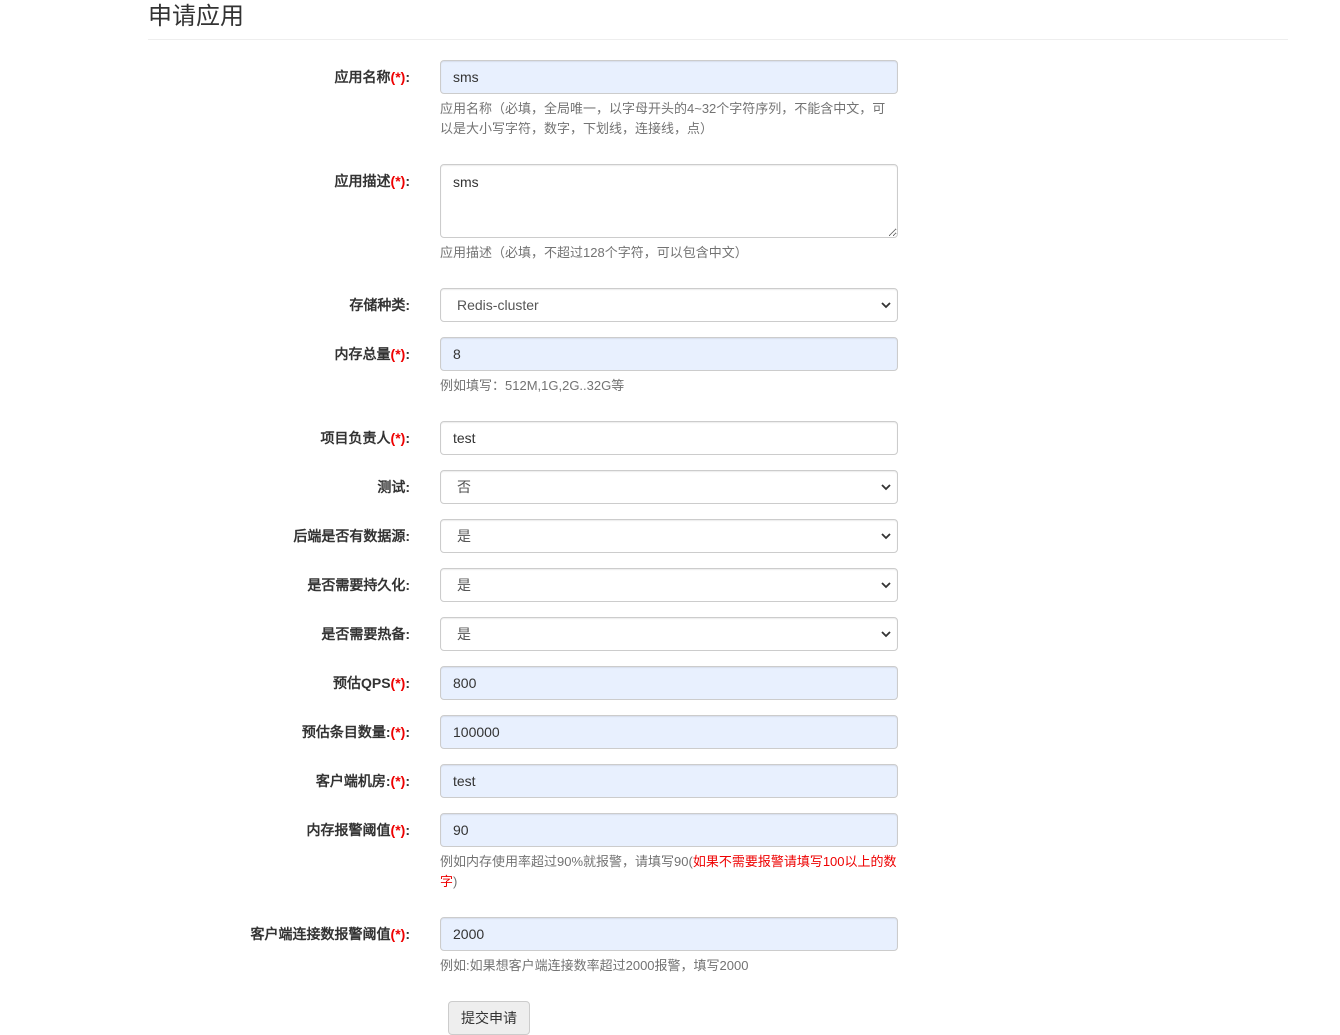 The width and height of the screenshot is (1340, 1035). Describe the element at coordinates (362, 781) in the screenshot. I see `client-idc-label: 客户端机房:(*):` at that location.